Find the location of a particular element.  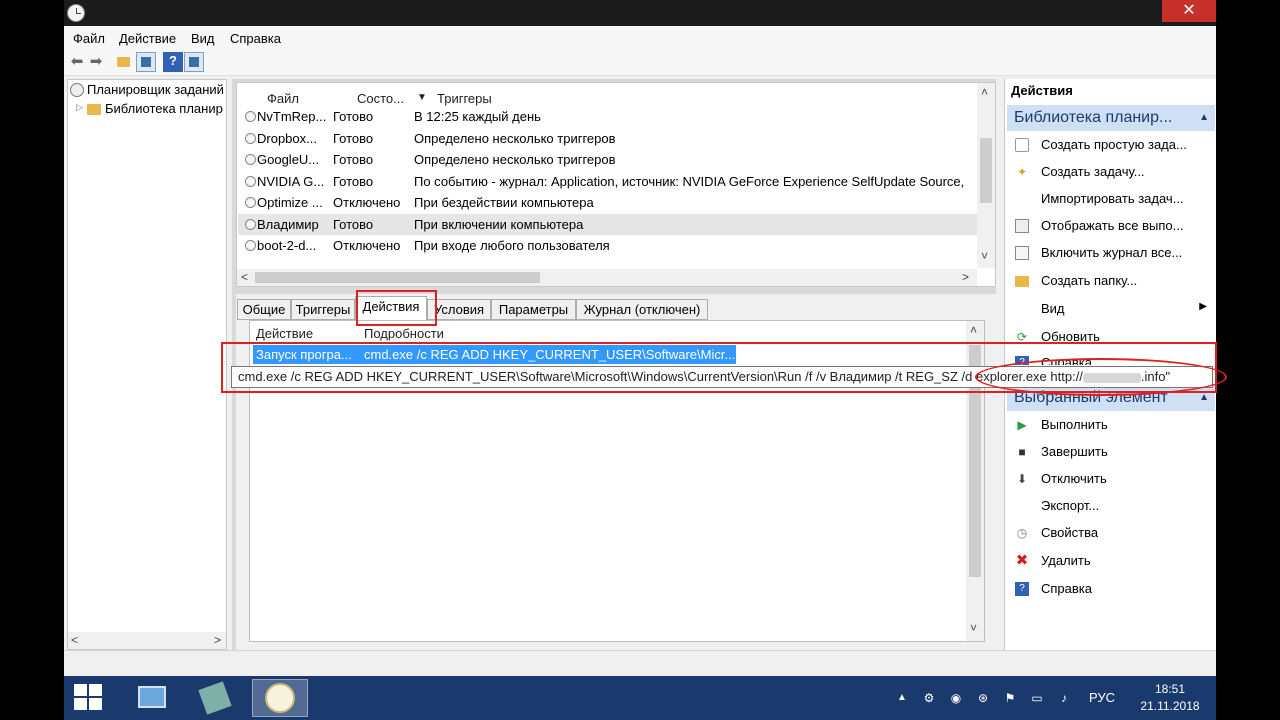

action-help-selected: ? Справка is located at coordinates (1111, 589).